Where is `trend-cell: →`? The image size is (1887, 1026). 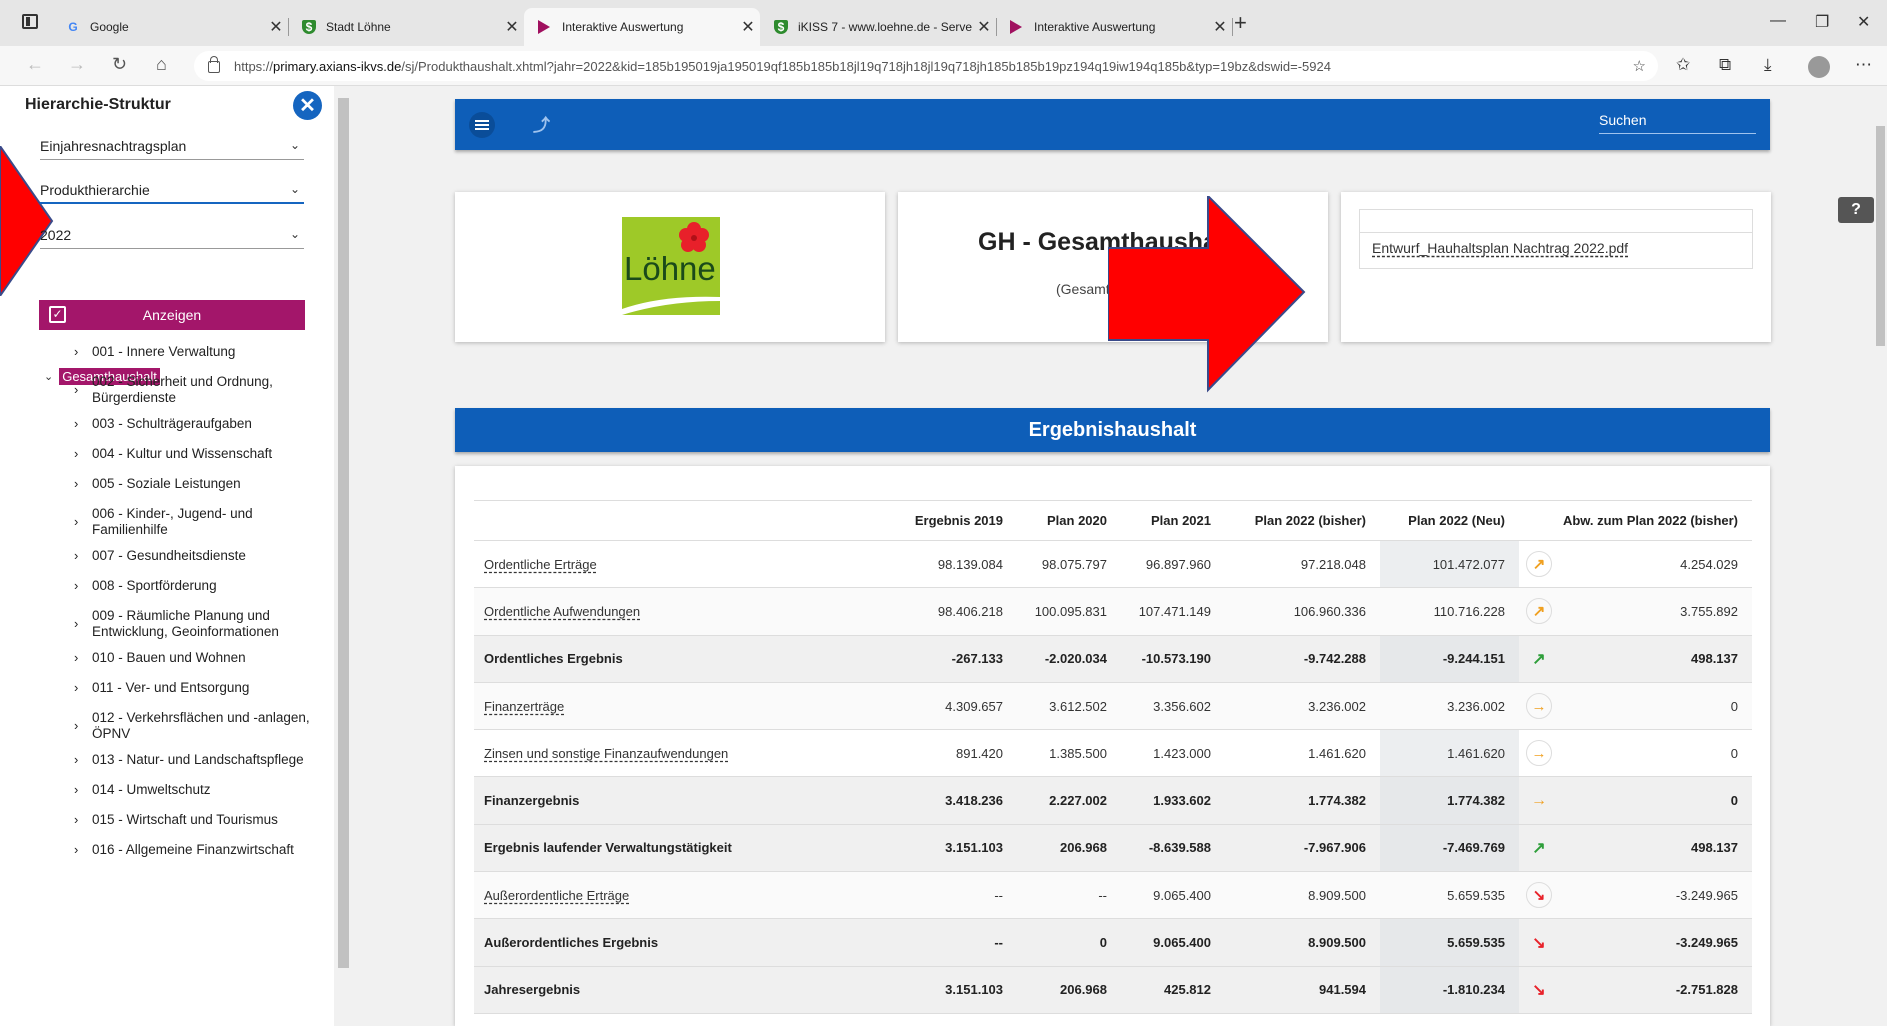 trend-cell: → is located at coordinates (1539, 753).